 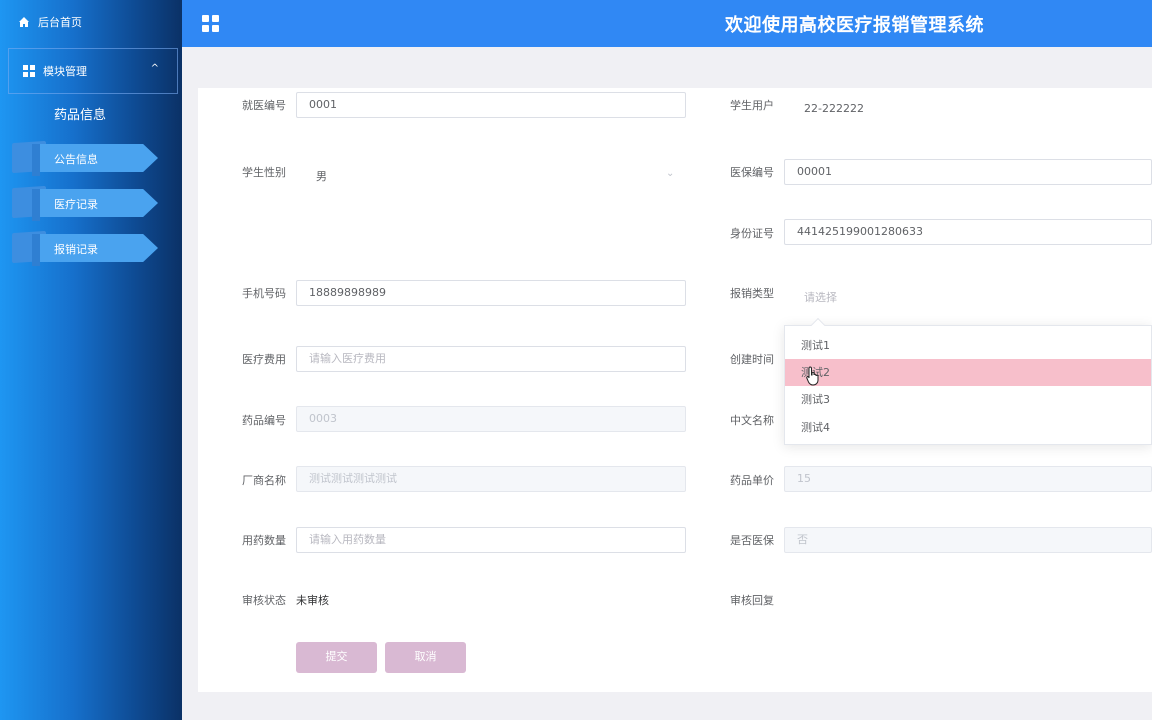 I want to click on audit-status-label: 审核状态, so click(x=264, y=600).